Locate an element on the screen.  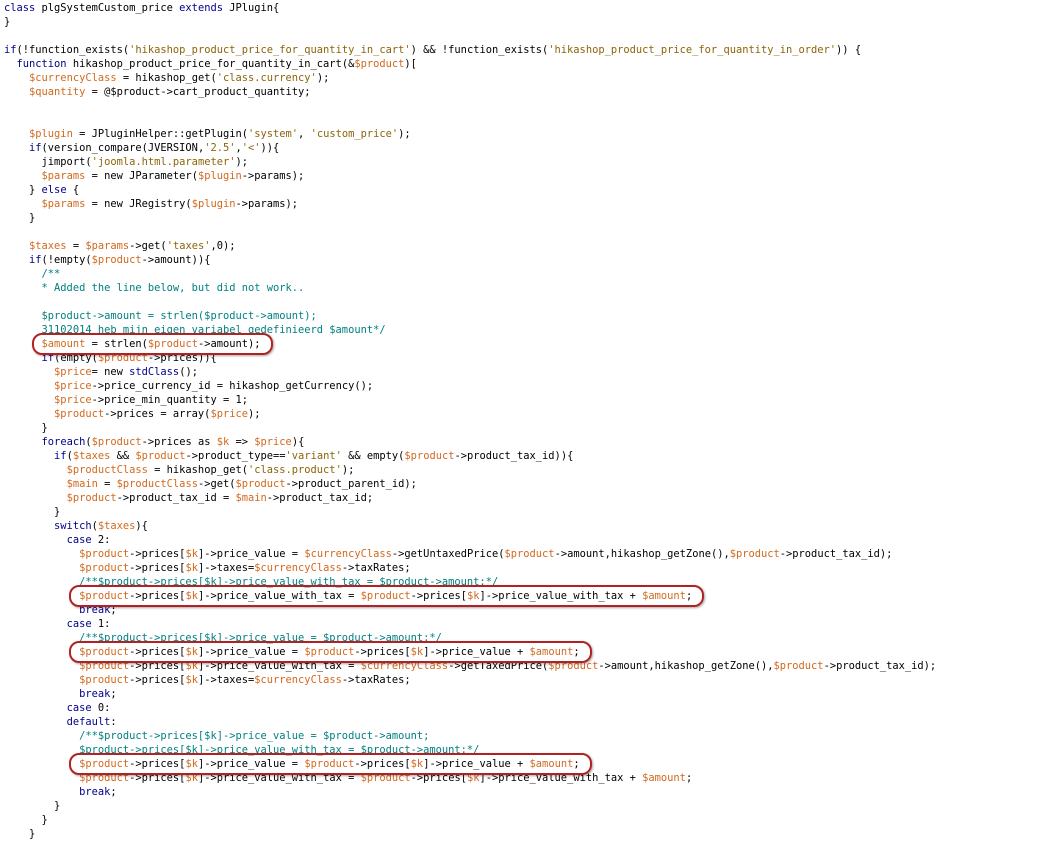
code-token: = strlen( is located at coordinates (116, 344).